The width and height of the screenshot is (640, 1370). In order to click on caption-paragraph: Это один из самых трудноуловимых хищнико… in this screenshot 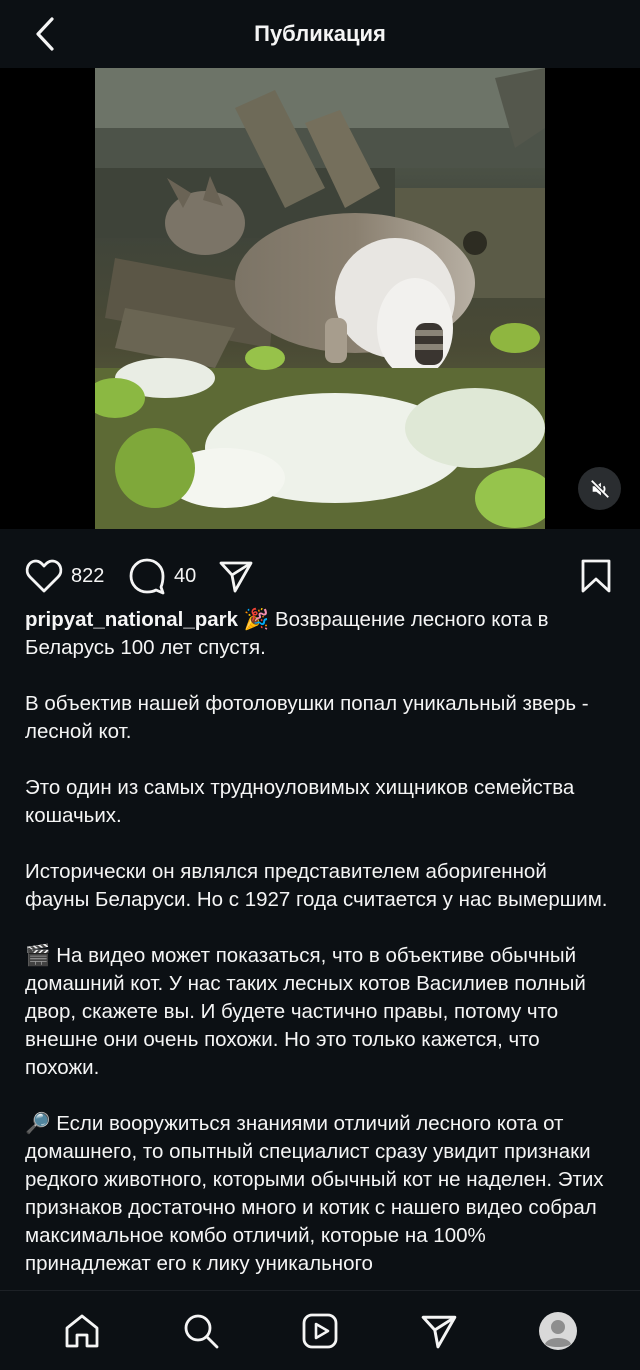, I will do `click(300, 801)`.